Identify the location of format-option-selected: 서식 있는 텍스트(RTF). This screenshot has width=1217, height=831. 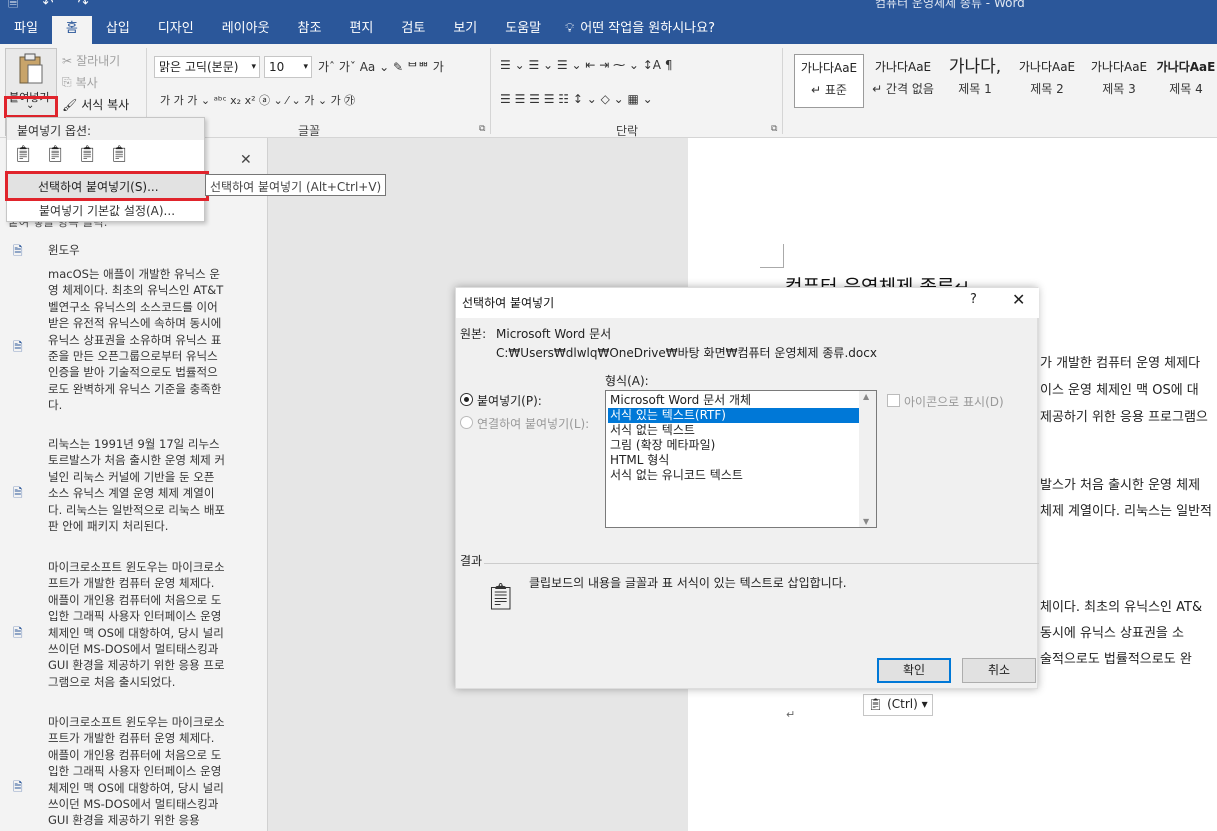
(734, 415).